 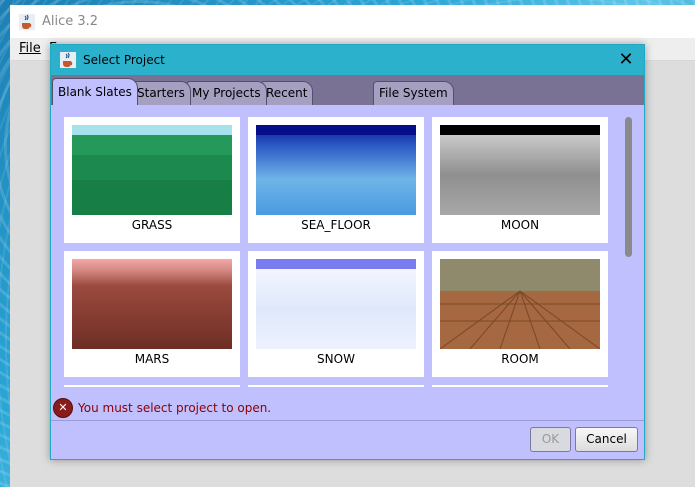 What do you see at coordinates (336, 304) in the screenshot?
I see `snow-thumbnail` at bounding box center [336, 304].